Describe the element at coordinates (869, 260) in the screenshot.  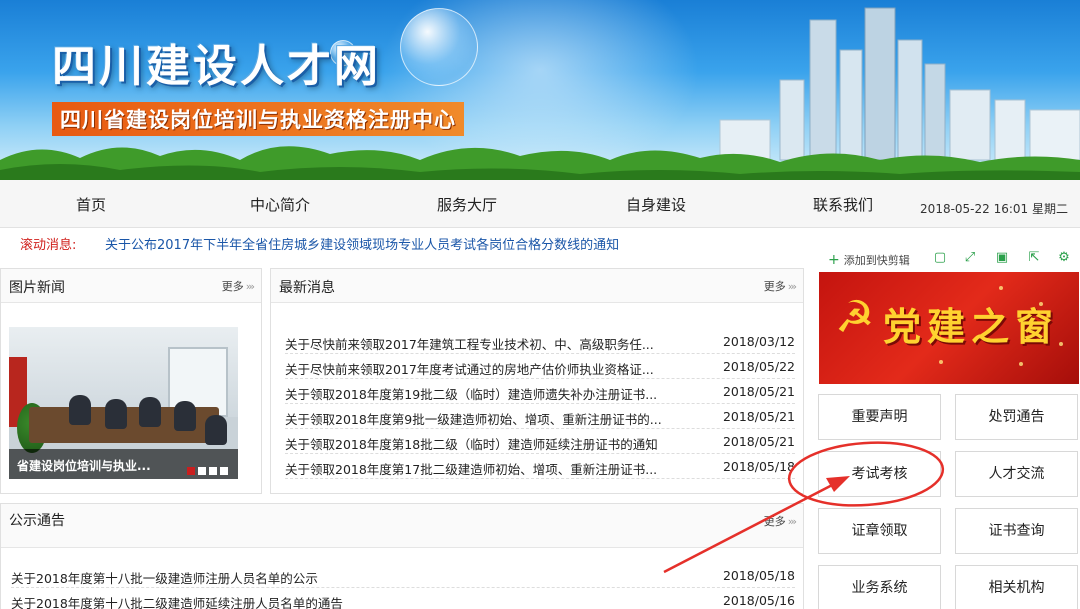
I see `add-to-clip-button: + 添加到快剪辑` at that location.